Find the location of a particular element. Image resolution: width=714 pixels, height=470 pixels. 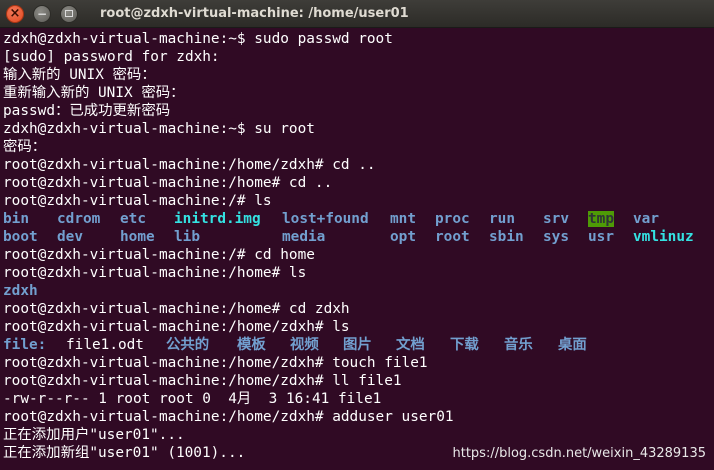

ls-entry-dir: lost+found is located at coordinates (325, 219).